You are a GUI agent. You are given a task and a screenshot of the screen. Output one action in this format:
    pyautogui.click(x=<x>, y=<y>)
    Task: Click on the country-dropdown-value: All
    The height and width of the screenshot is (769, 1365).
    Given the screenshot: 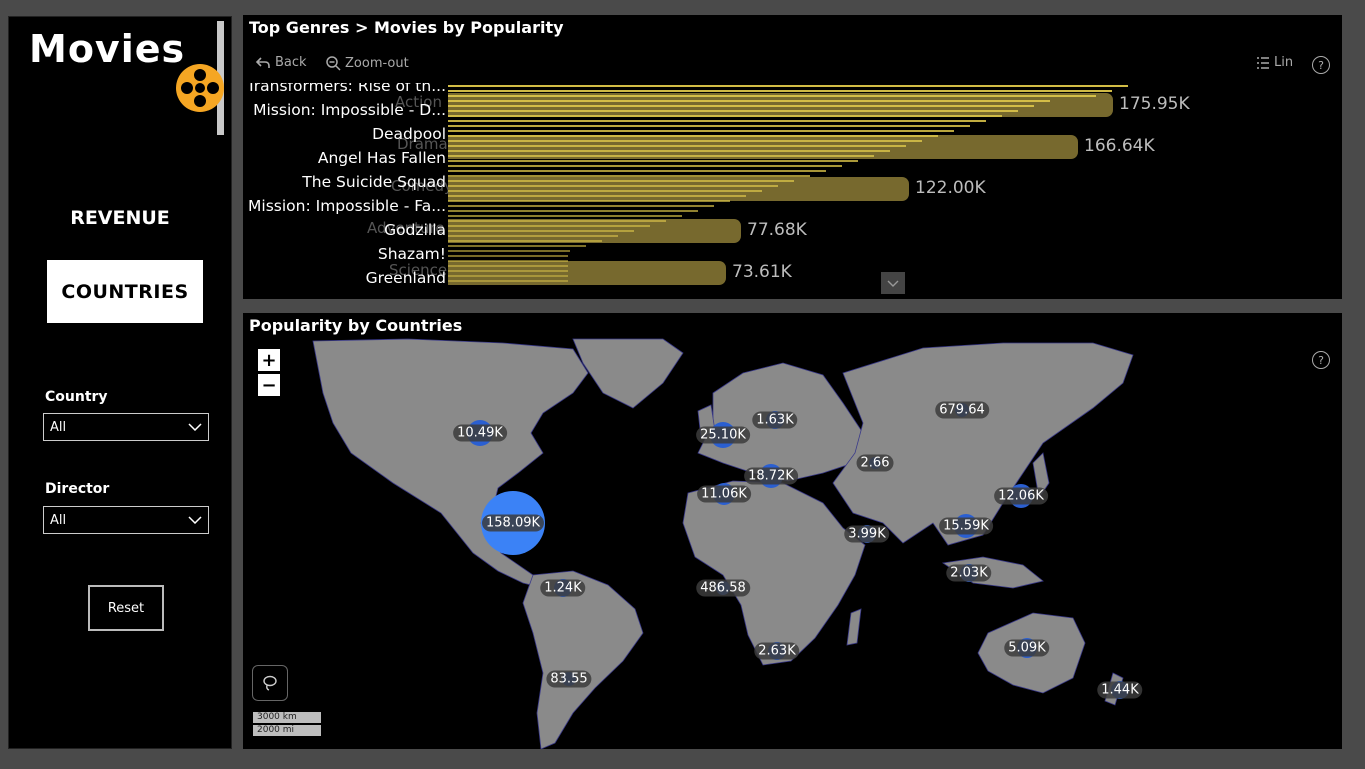 What is the action you would take?
    pyautogui.click(x=58, y=427)
    